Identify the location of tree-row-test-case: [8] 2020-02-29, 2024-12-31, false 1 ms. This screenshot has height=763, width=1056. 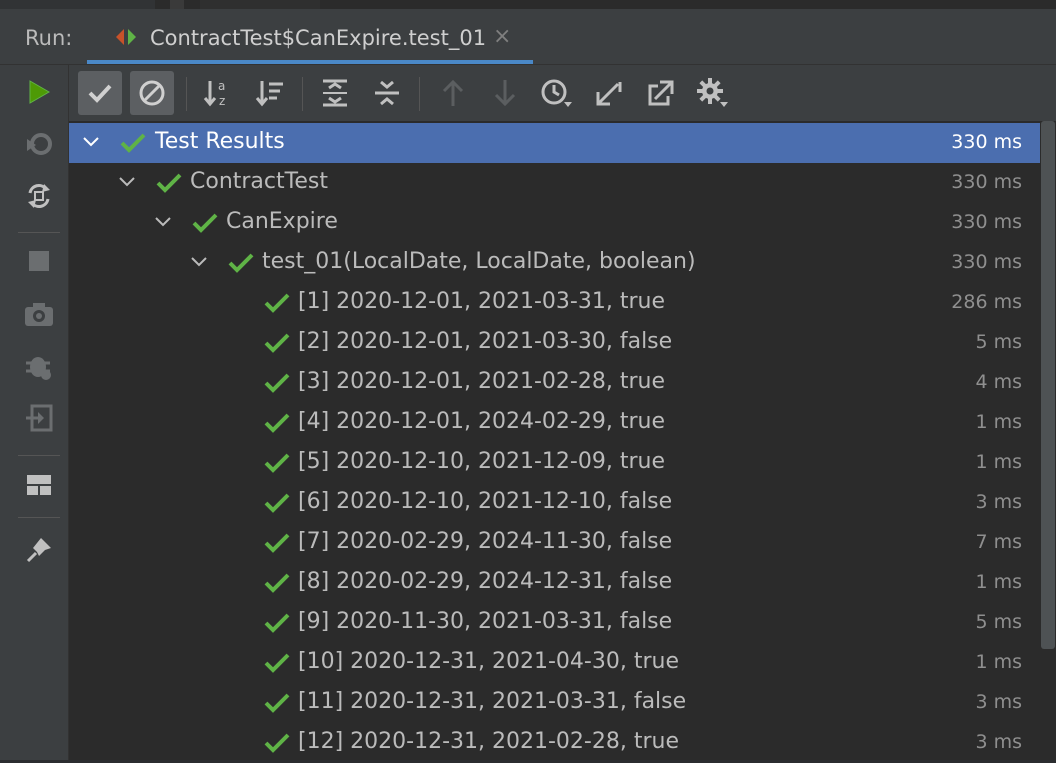
(554, 583).